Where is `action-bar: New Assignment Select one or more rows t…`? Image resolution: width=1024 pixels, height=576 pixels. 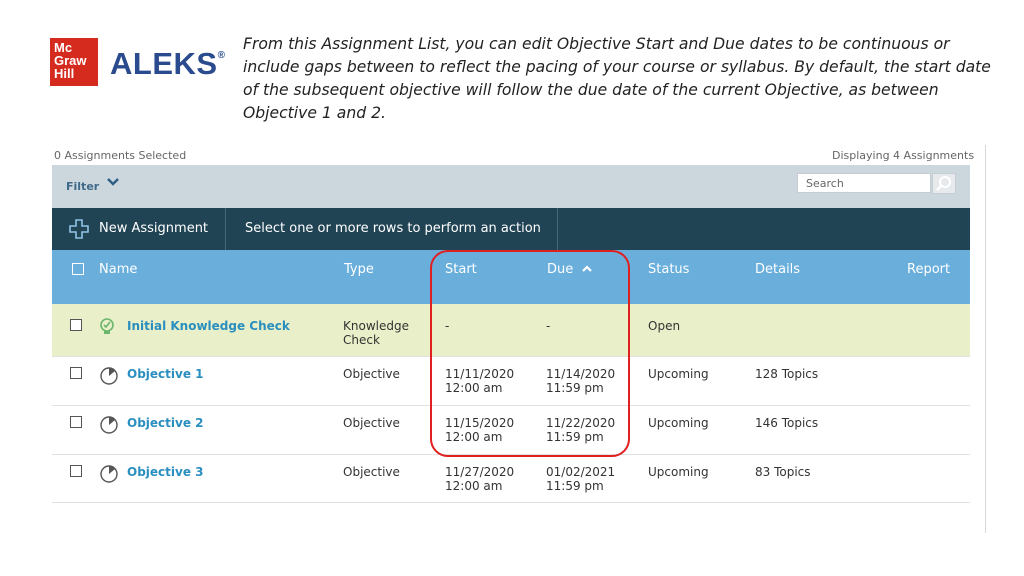
action-bar: New Assignment Select one or more rows t… is located at coordinates (511, 229).